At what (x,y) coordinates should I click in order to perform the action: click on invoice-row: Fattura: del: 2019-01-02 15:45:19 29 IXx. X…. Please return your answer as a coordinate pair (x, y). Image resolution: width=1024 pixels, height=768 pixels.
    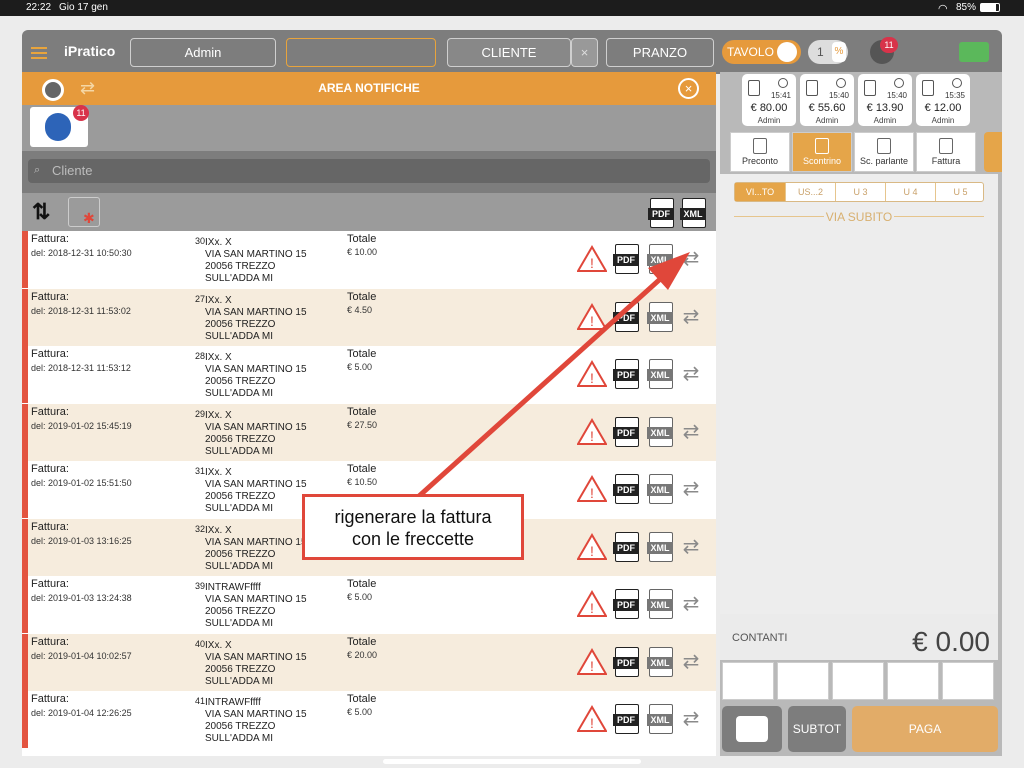
    Looking at the image, I should click on (369, 432).